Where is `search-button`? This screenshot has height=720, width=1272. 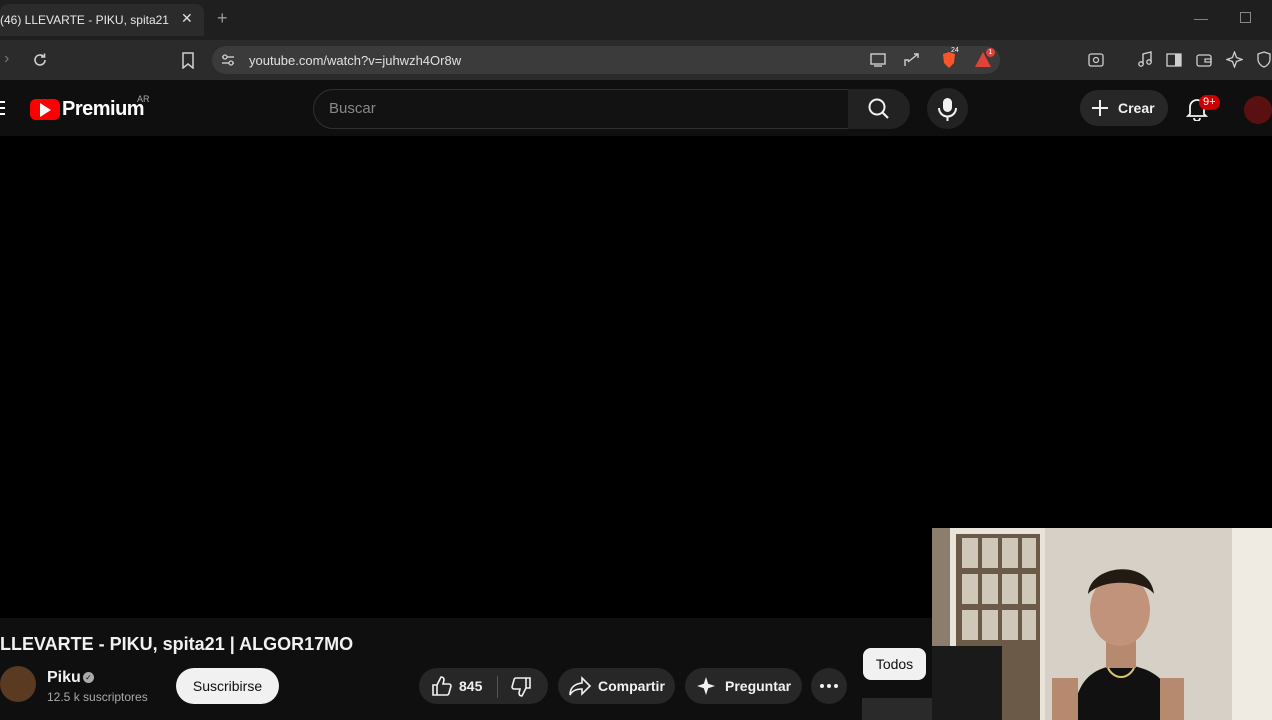 search-button is located at coordinates (879, 109).